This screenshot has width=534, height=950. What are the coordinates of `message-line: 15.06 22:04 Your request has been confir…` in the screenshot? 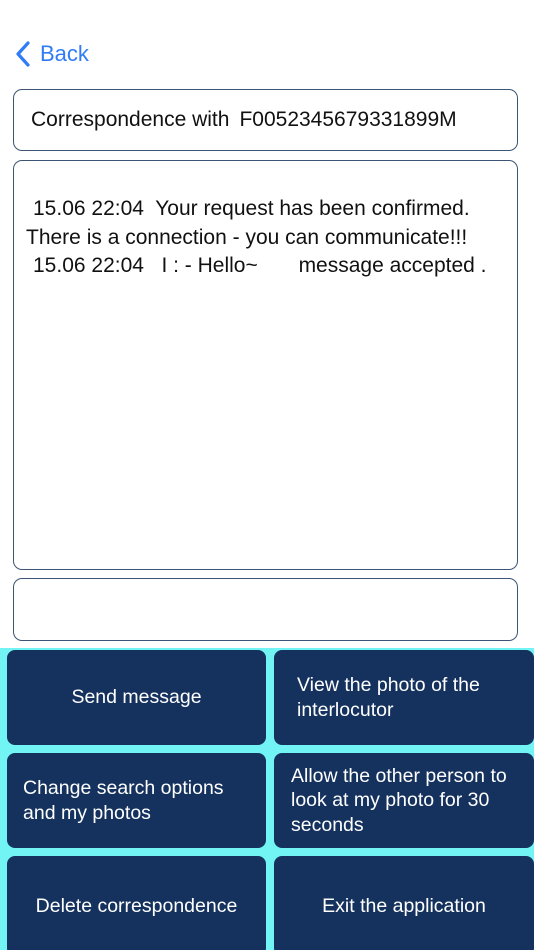 It's located at (251, 208).